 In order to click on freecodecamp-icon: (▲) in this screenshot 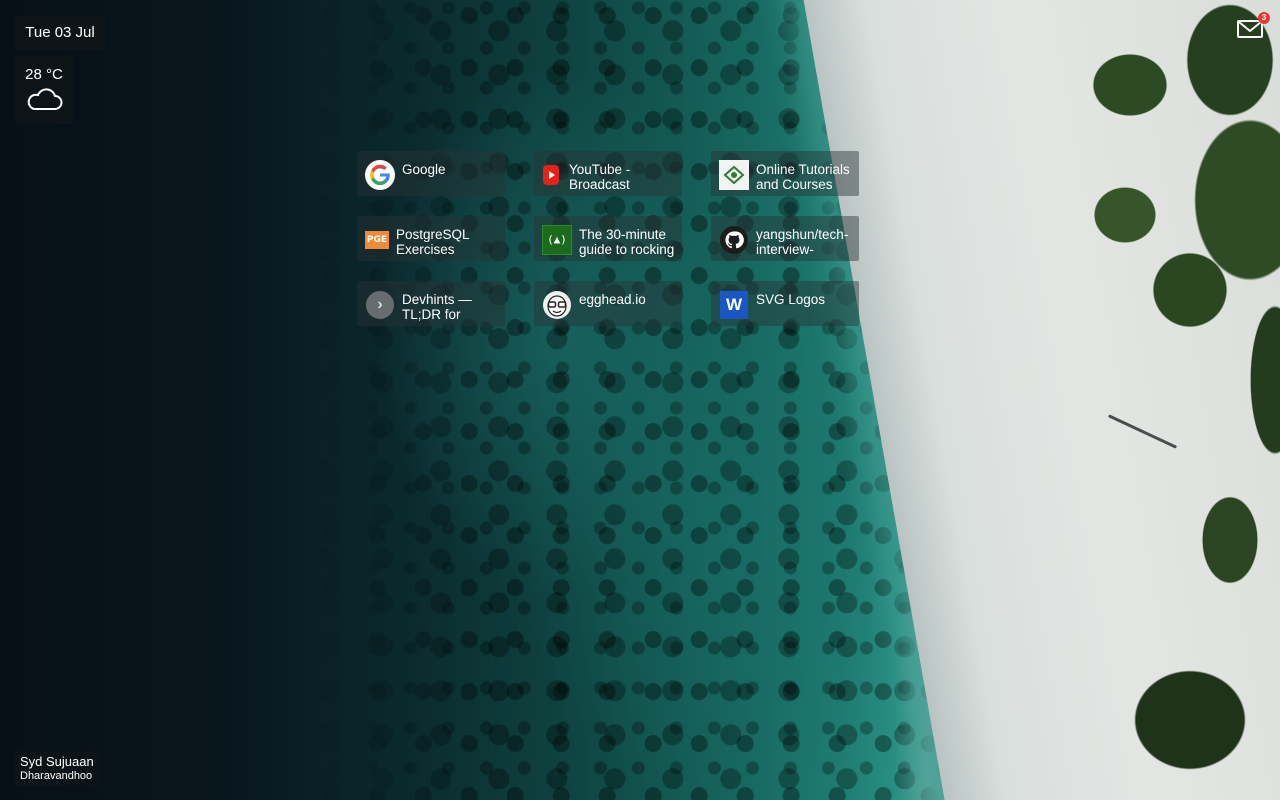, I will do `click(557, 240)`.